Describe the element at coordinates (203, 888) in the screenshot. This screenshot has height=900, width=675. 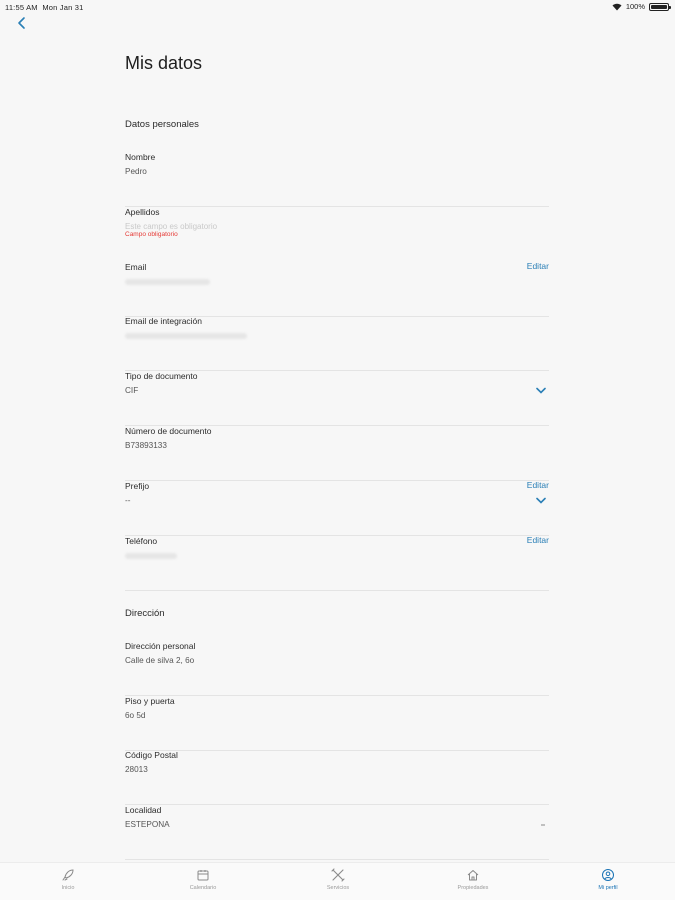
I see `tab-label: Calendario` at that location.